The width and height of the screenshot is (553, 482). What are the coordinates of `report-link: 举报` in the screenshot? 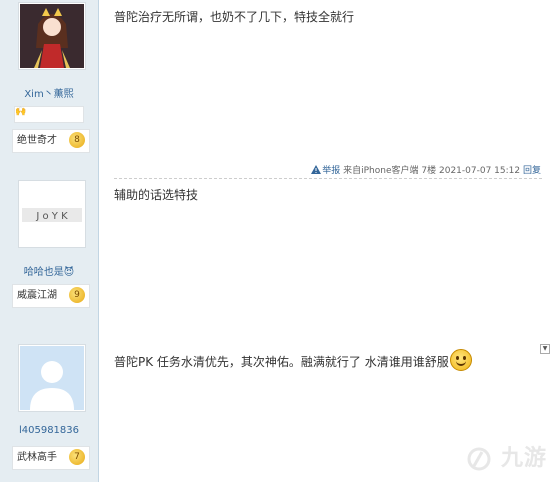 It's located at (327, 170).